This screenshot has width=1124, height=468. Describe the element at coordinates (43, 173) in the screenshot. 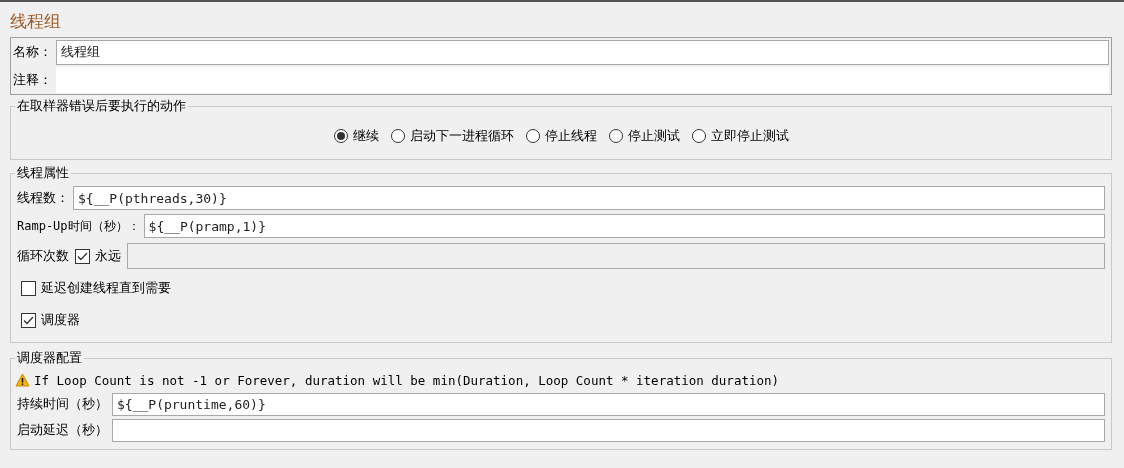

I see `group-legend: 线程属性` at that location.